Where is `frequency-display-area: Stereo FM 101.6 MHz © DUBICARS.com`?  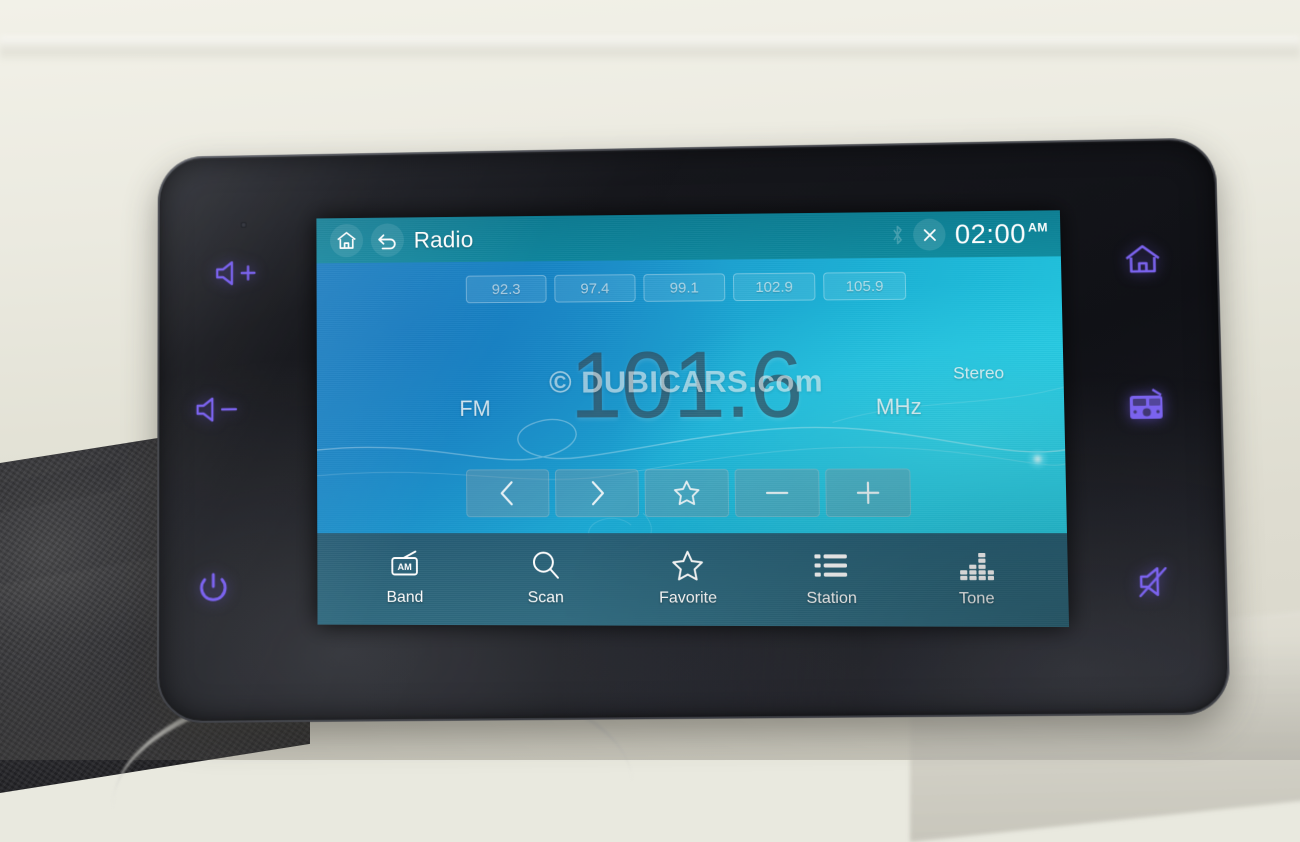
frequency-display-area: Stereo FM 101.6 MHz © DUBICARS.com is located at coordinates (691, 384).